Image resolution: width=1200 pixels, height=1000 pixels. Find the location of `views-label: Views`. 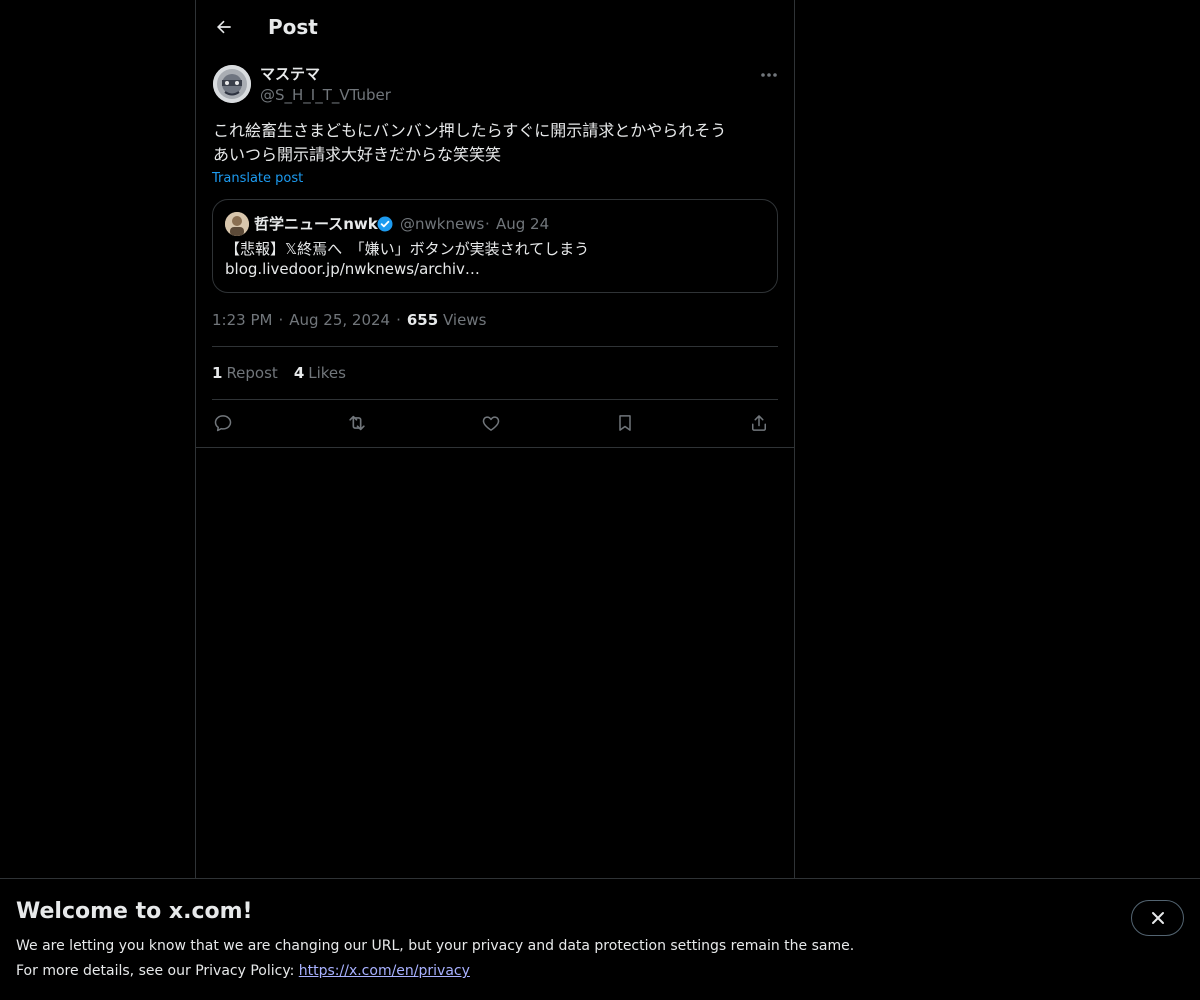

views-label: Views is located at coordinates (464, 320).